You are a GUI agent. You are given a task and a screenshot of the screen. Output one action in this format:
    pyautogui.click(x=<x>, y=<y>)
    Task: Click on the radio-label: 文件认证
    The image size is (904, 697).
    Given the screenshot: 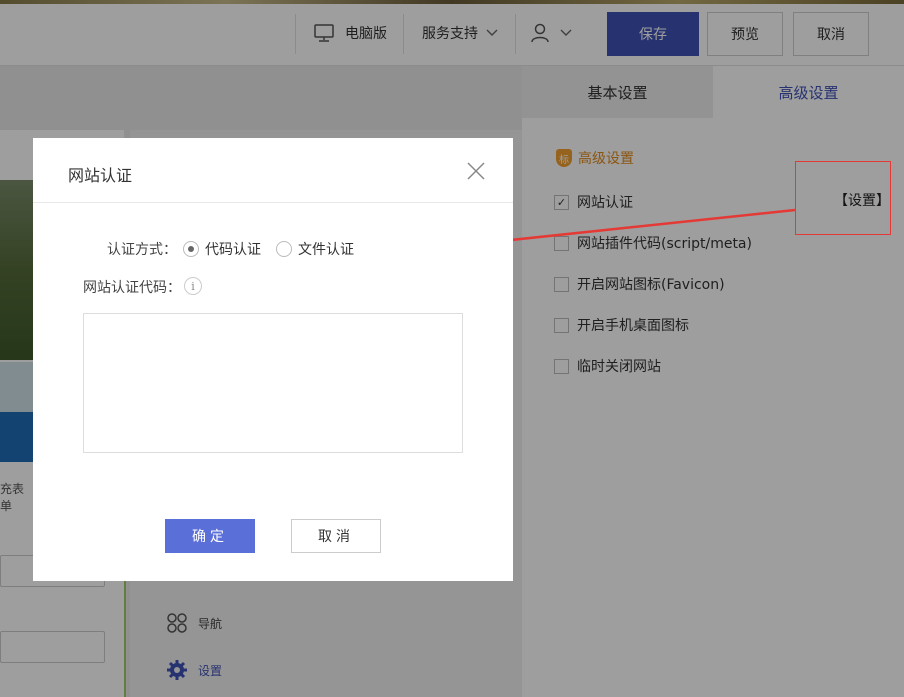 What is the action you would take?
    pyautogui.click(x=326, y=250)
    